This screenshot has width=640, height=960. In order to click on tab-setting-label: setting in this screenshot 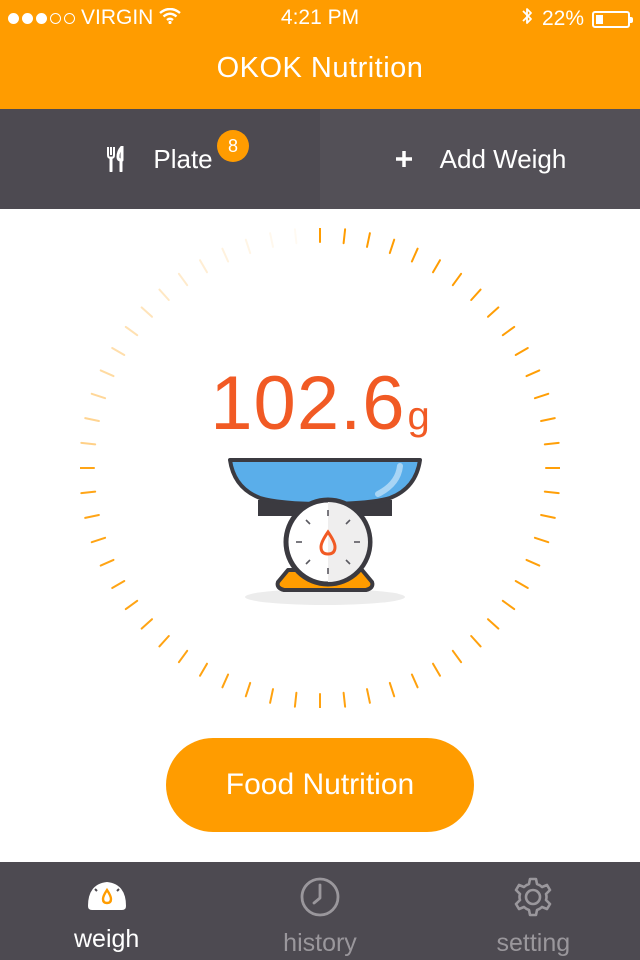, I will do `click(533, 943)`.